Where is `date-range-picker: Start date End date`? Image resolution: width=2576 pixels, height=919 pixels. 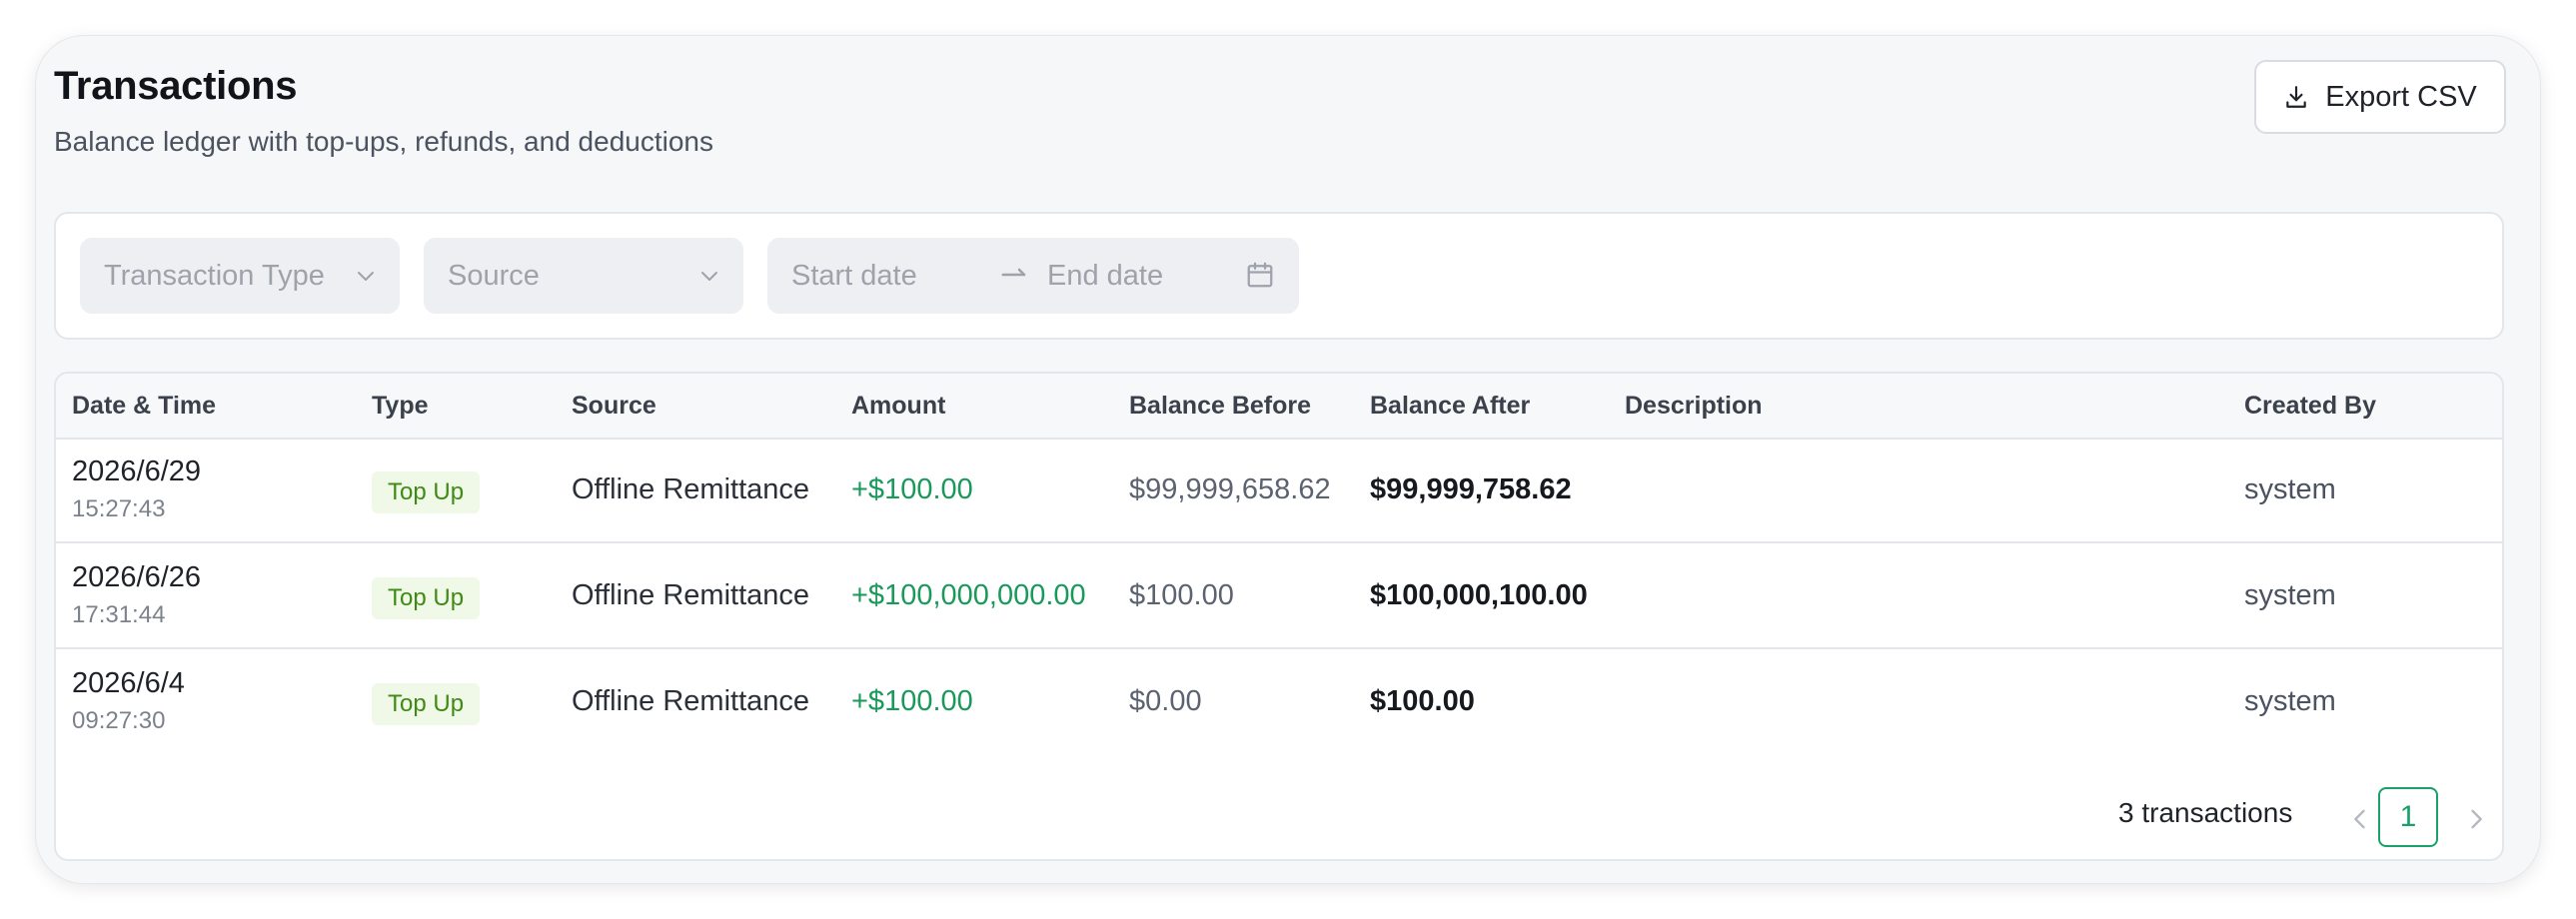 date-range-picker: Start date End date is located at coordinates (1033, 276).